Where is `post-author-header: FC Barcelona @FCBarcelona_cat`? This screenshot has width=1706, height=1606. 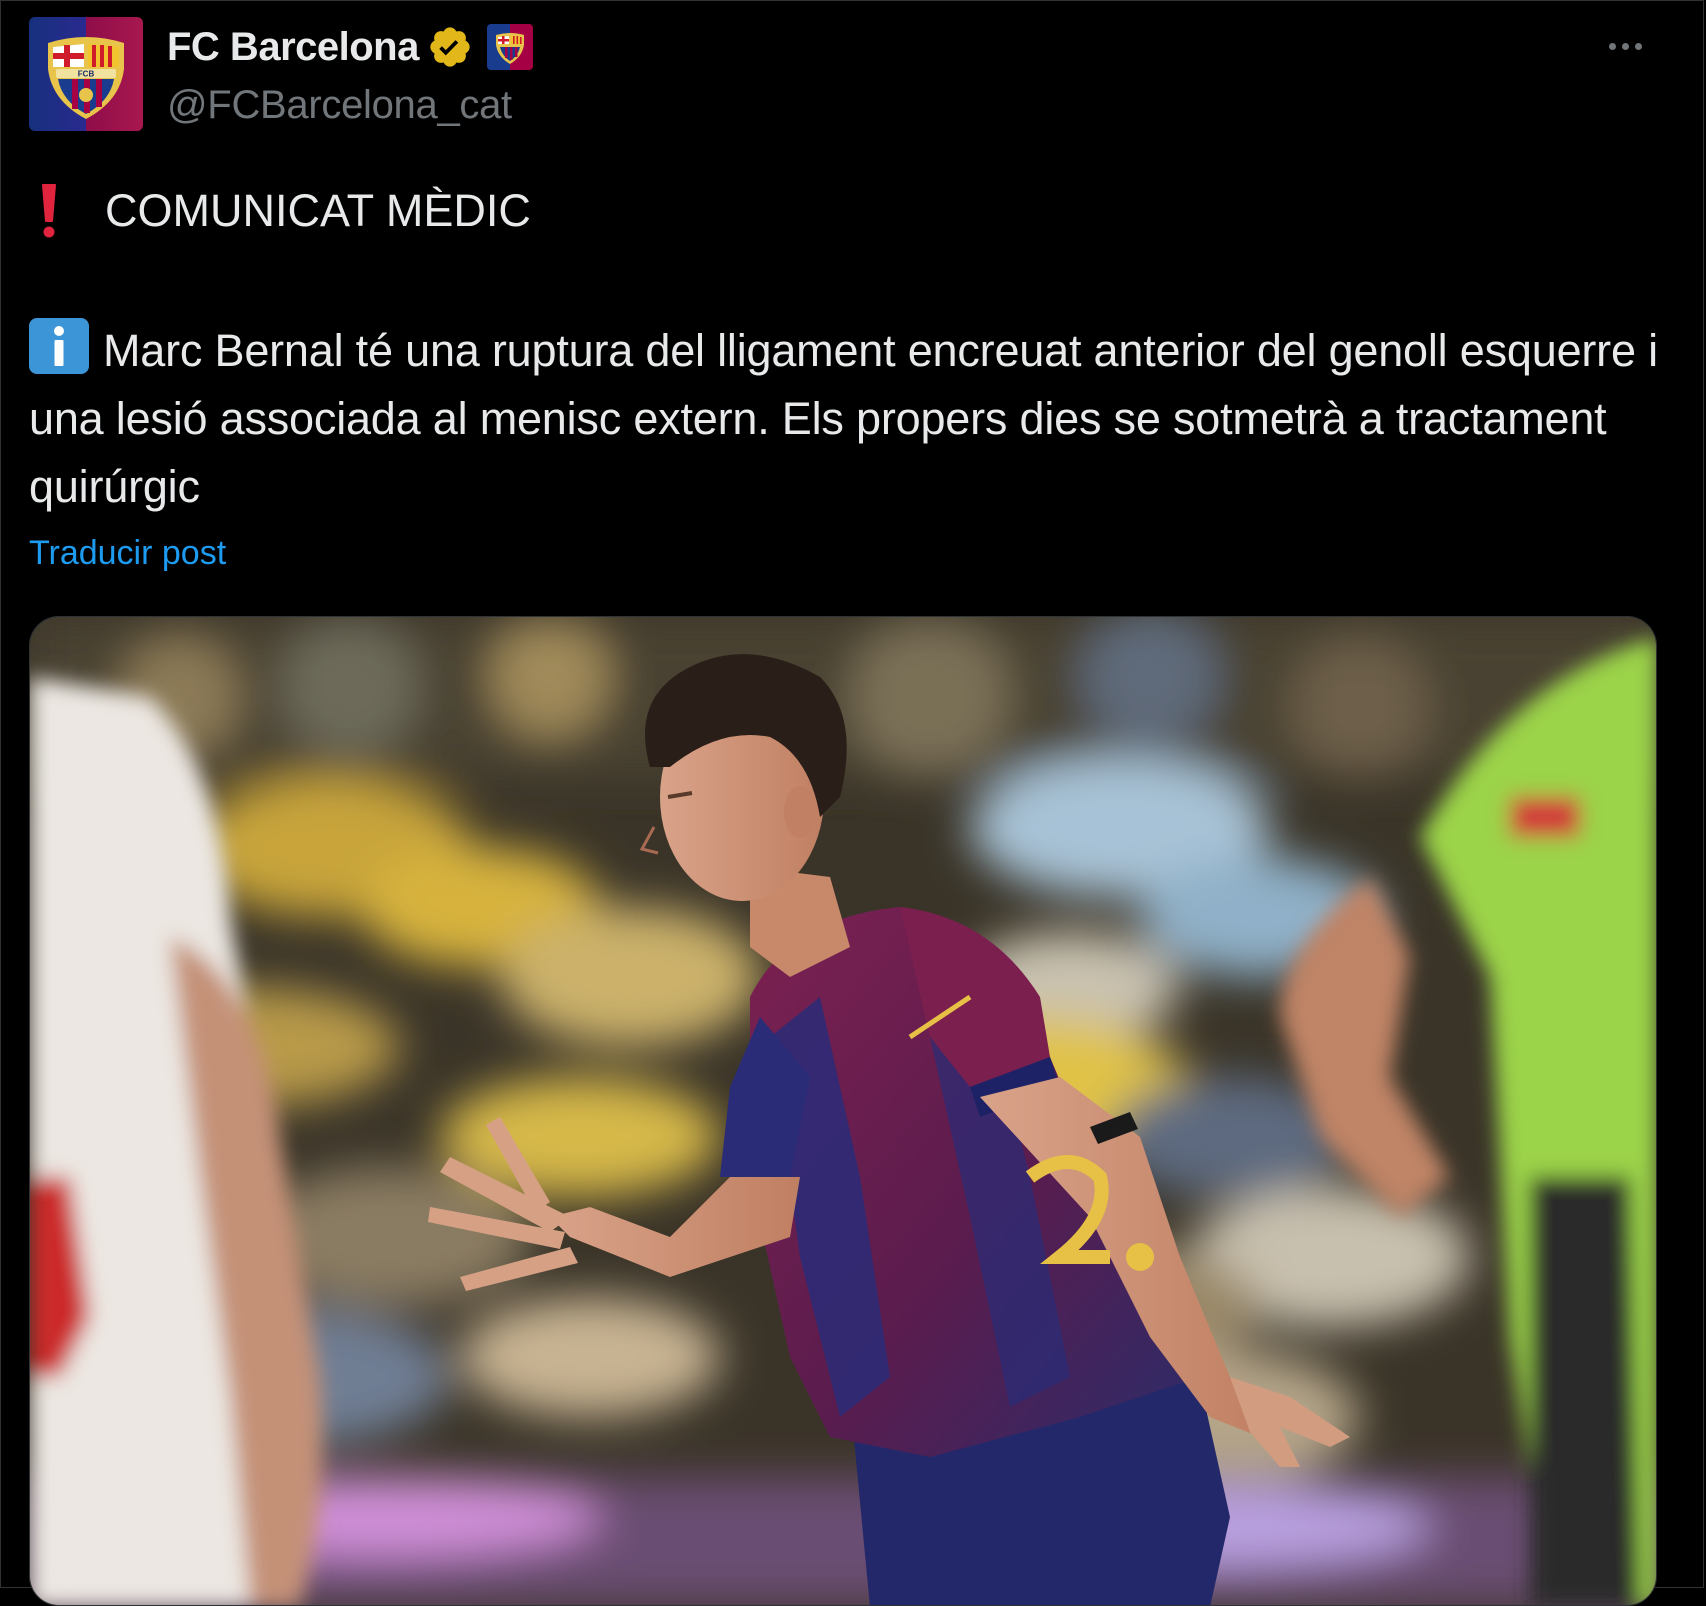 post-author-header: FC Barcelona @FCBarcelona_cat is located at coordinates (350, 71).